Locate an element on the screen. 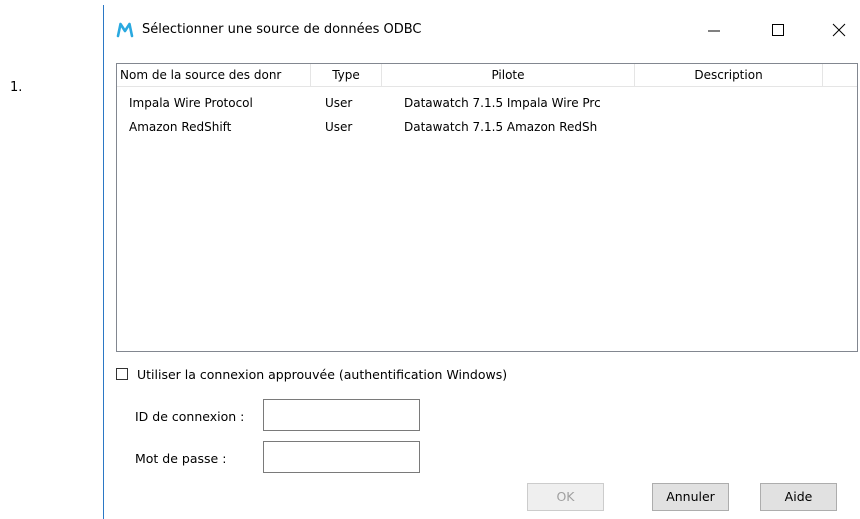  maximize-button is located at coordinates (778, 30).